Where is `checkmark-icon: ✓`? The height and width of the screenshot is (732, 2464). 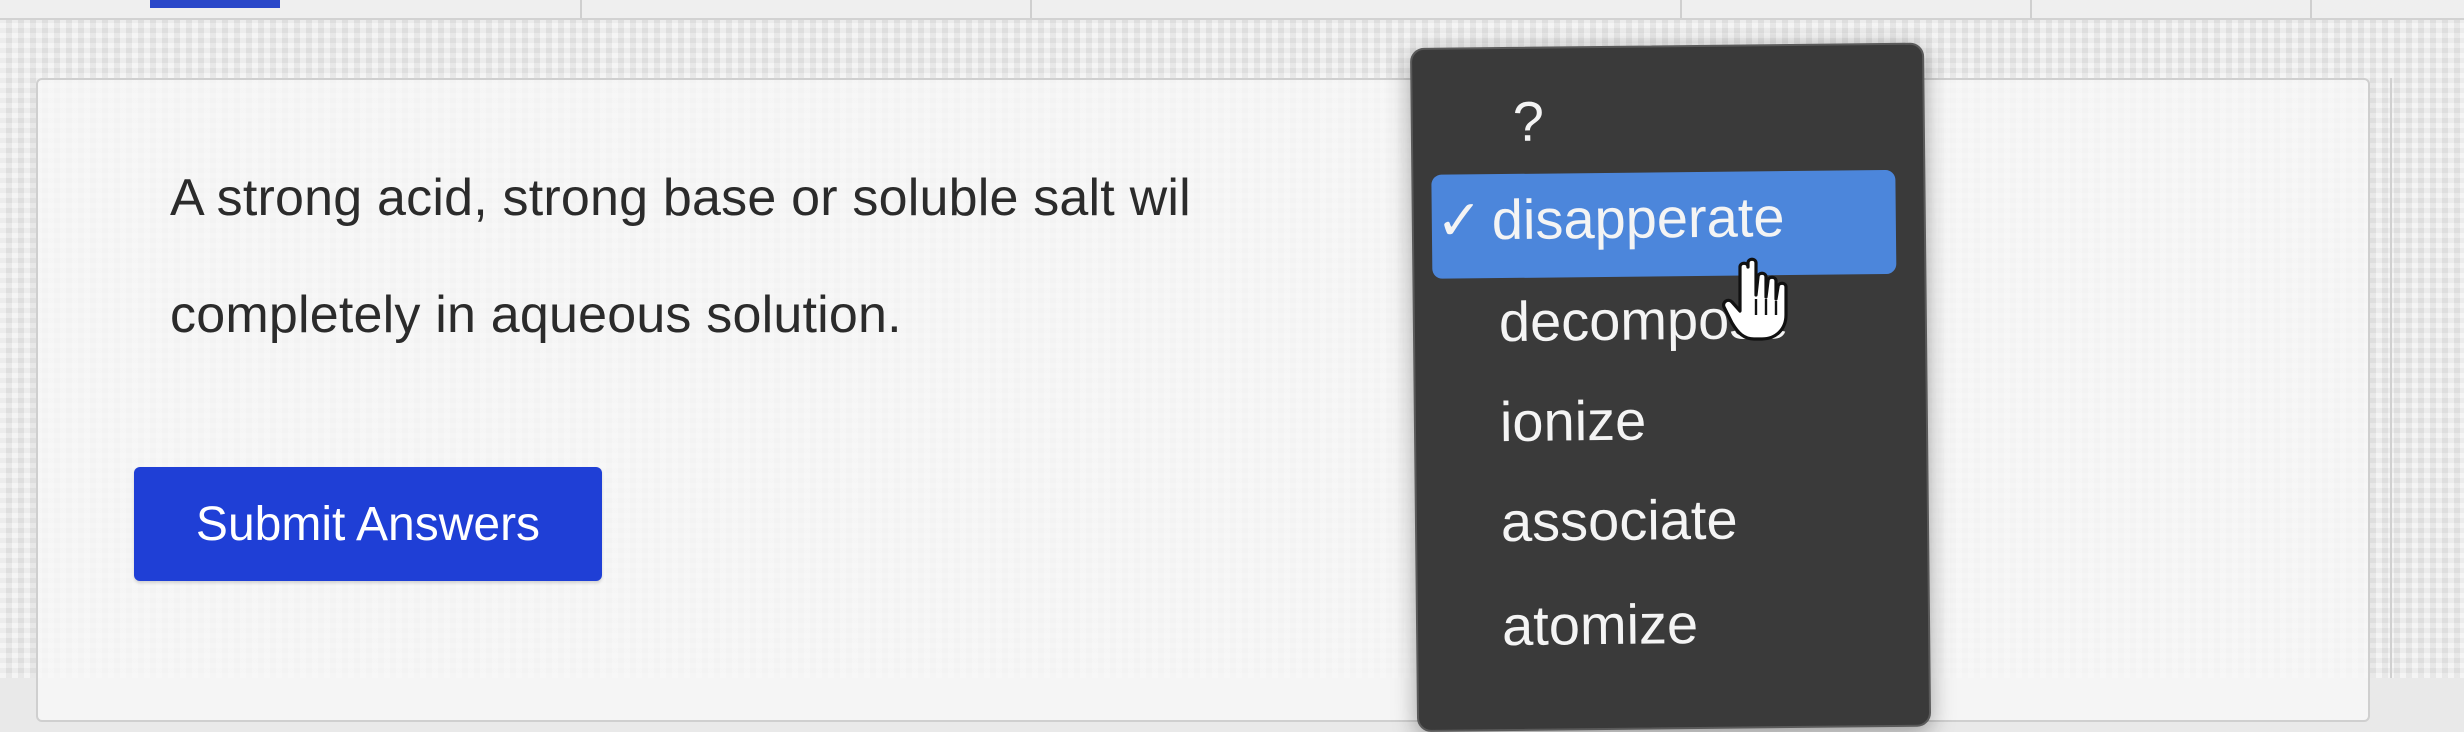 checkmark-icon: ✓ is located at coordinates (1459, 220).